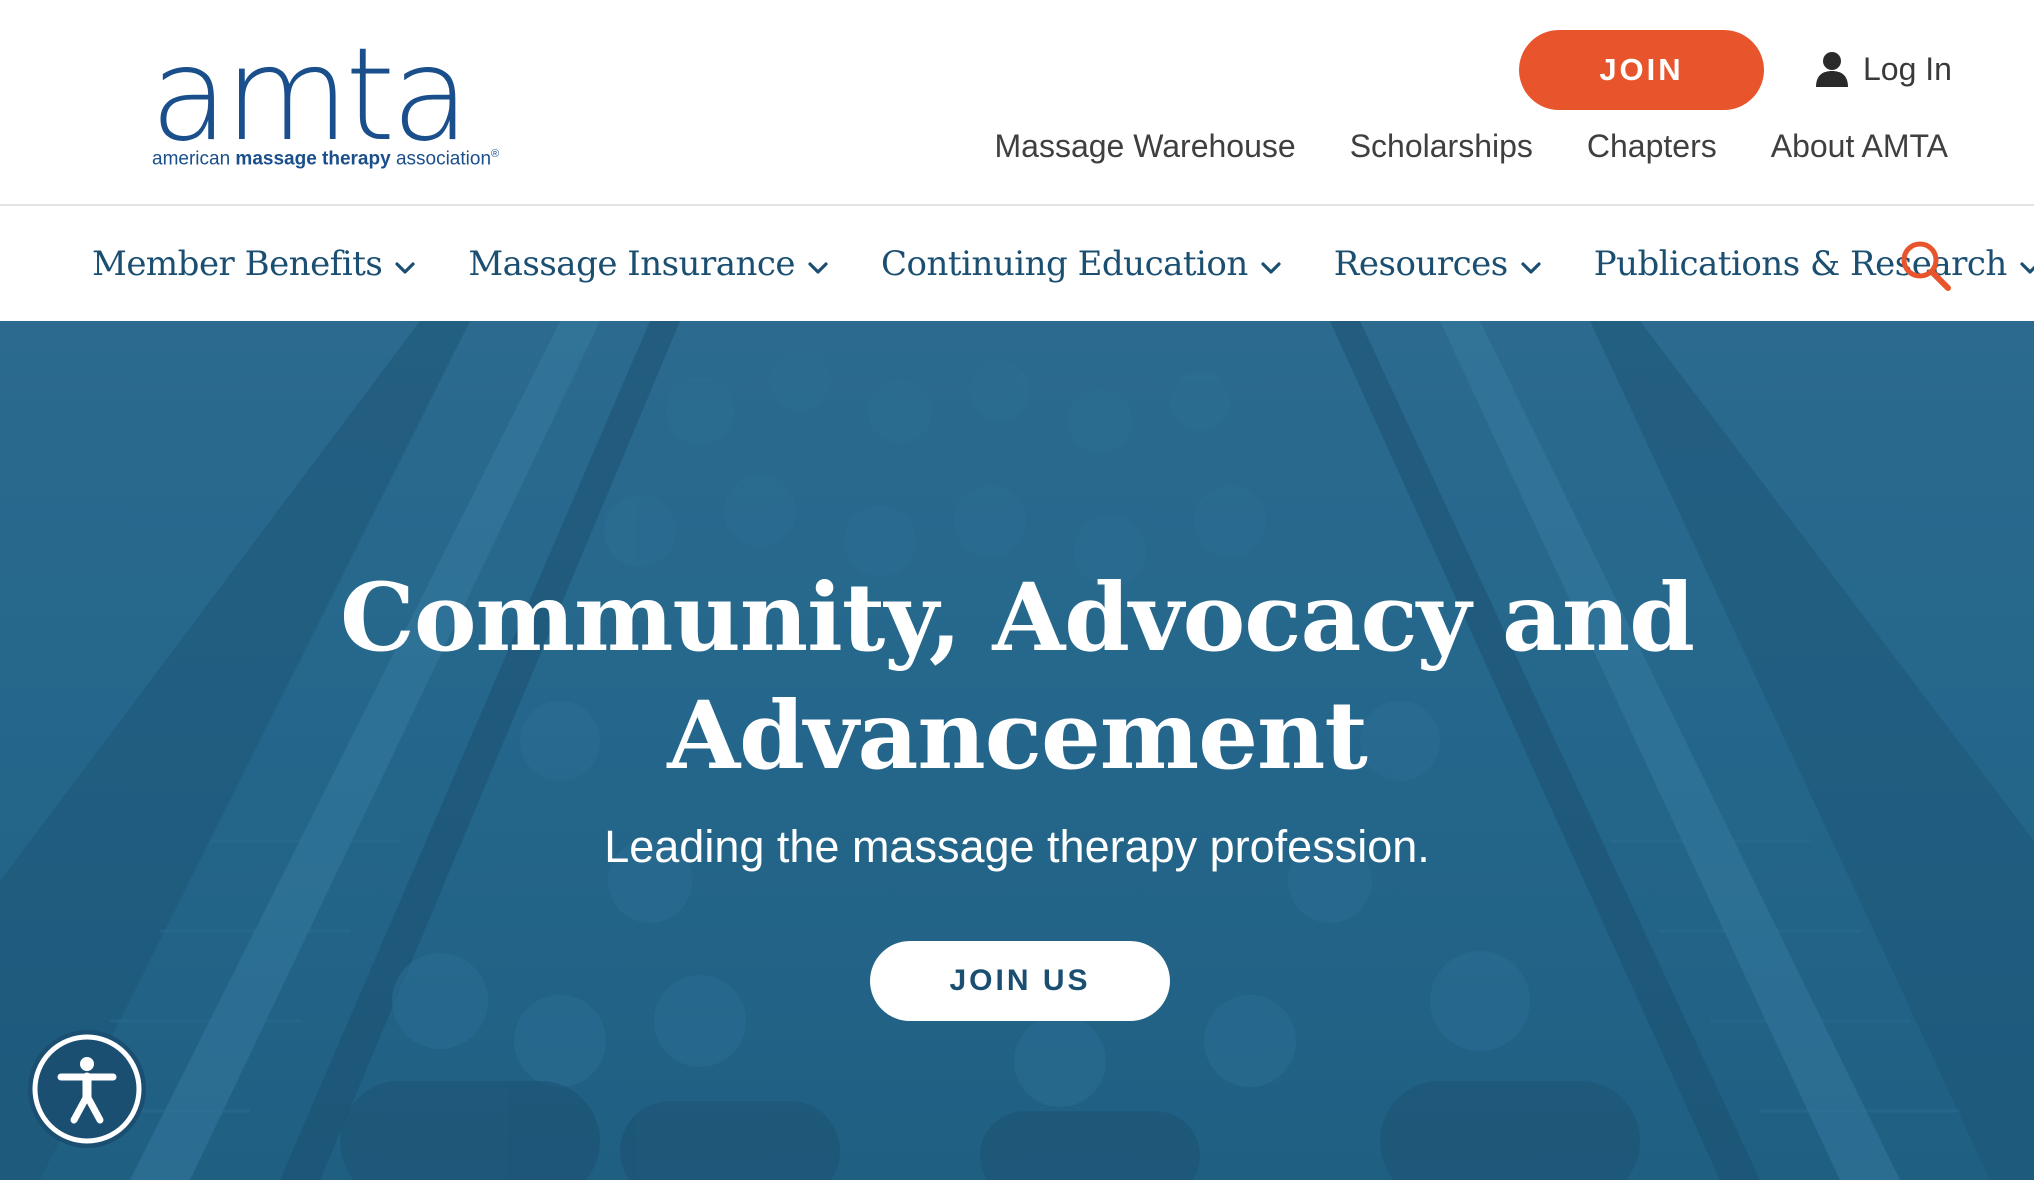 The height and width of the screenshot is (1180, 2034). What do you see at coordinates (313, 159) in the screenshot?
I see `logo-tag-bold: massage therapy` at bounding box center [313, 159].